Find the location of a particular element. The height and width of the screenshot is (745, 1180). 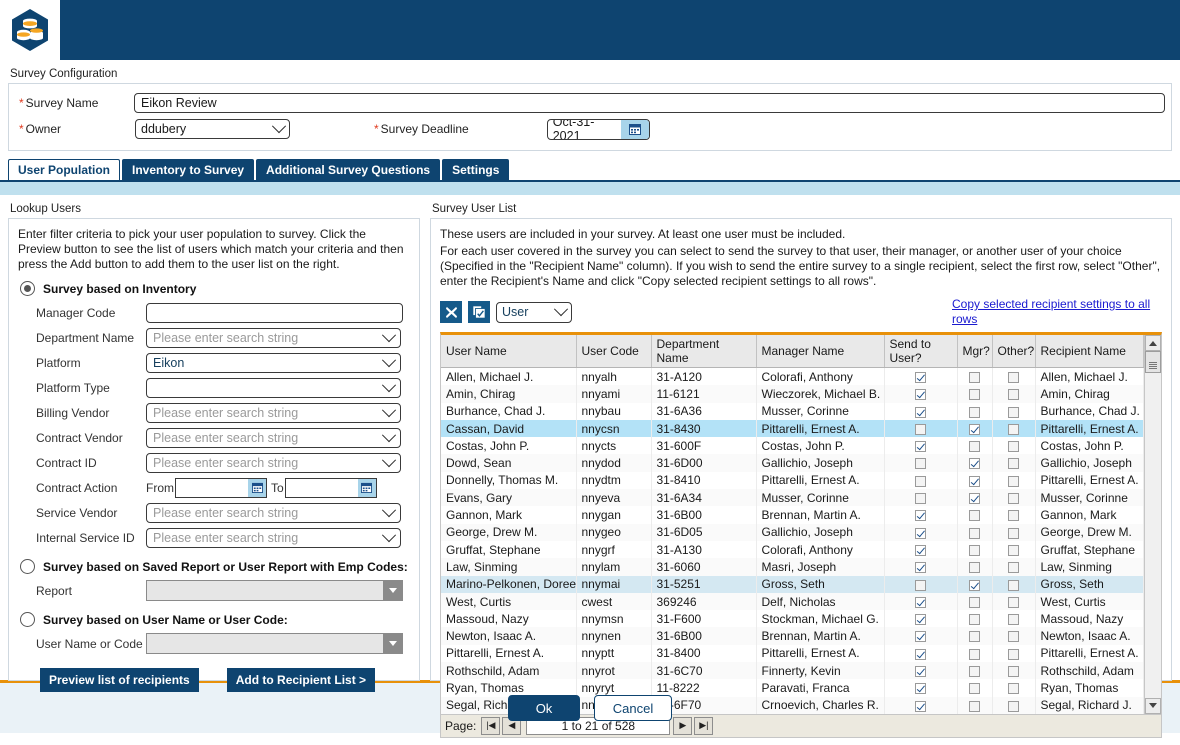

col-user-name: User Name is located at coordinates (509, 351).